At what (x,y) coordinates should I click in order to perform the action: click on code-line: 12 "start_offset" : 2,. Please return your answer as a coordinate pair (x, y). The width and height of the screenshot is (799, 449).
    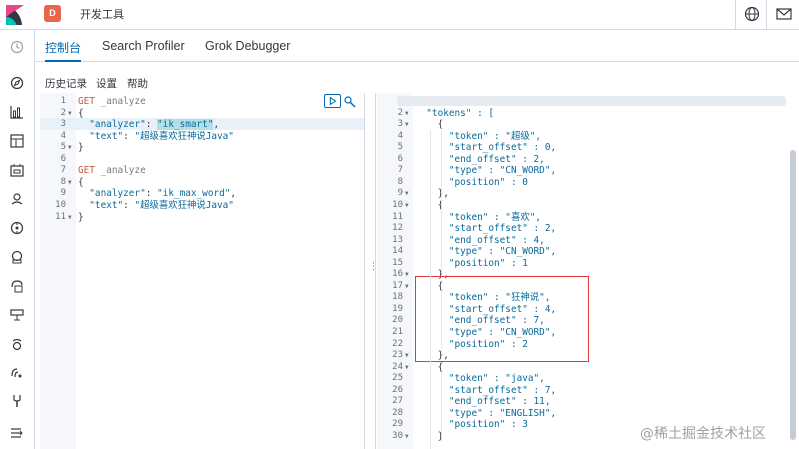
    Looking at the image, I should click on (583, 229).